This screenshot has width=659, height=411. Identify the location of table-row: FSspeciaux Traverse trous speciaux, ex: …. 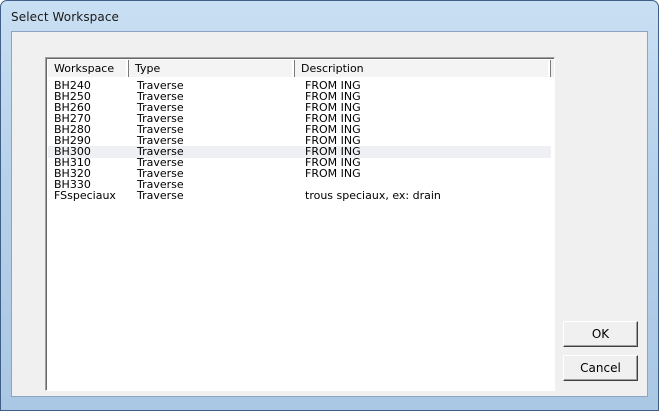
(299, 196).